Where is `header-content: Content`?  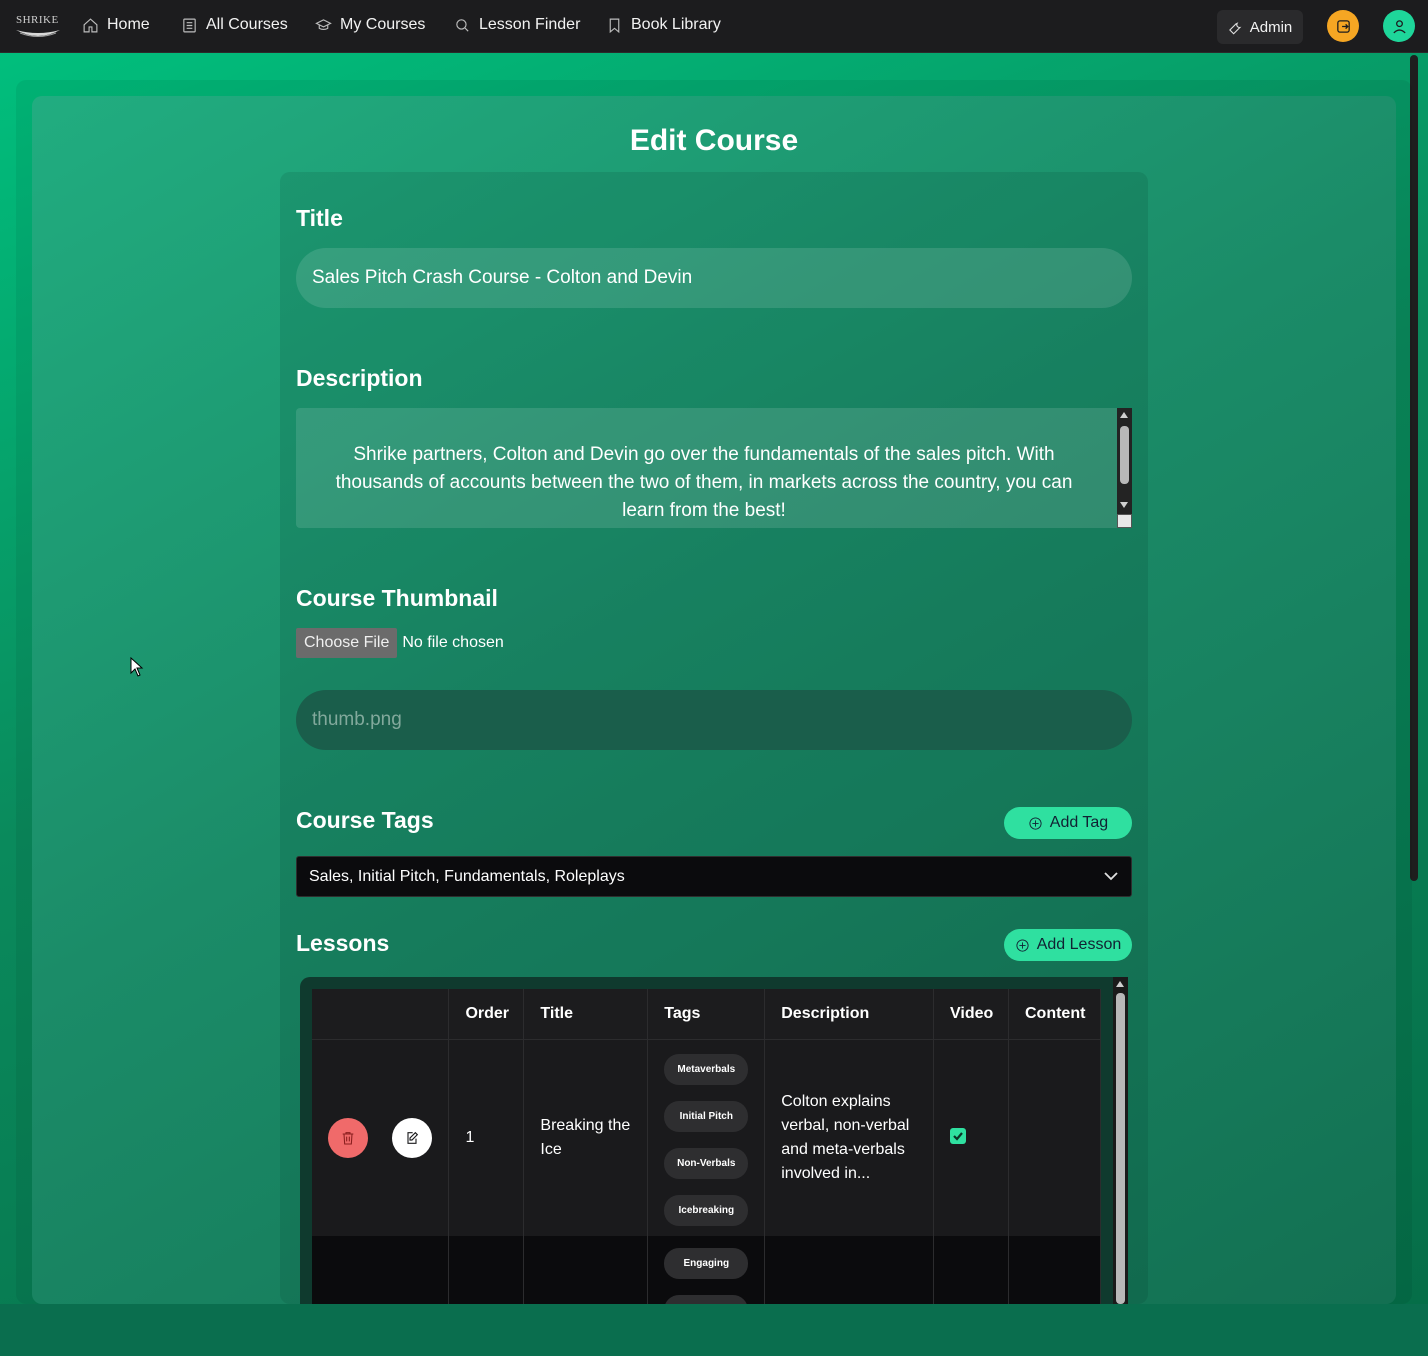 header-content: Content is located at coordinates (1054, 1014).